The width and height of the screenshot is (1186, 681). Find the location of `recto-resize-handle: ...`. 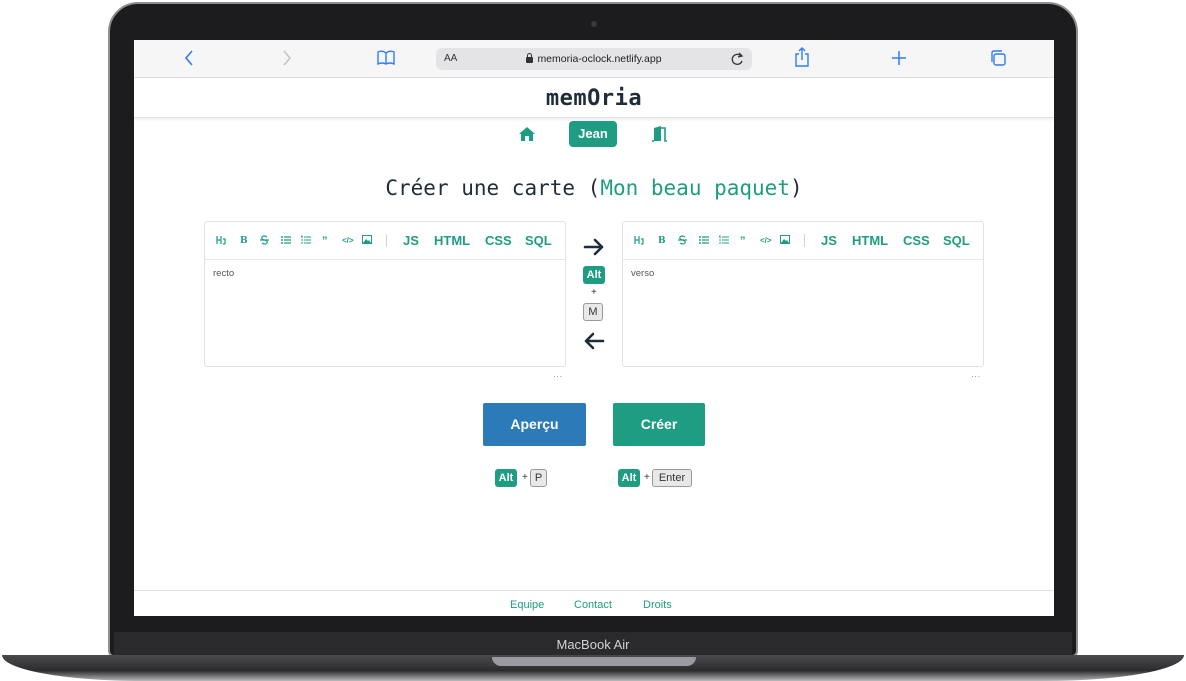

recto-resize-handle: ... is located at coordinates (558, 374).